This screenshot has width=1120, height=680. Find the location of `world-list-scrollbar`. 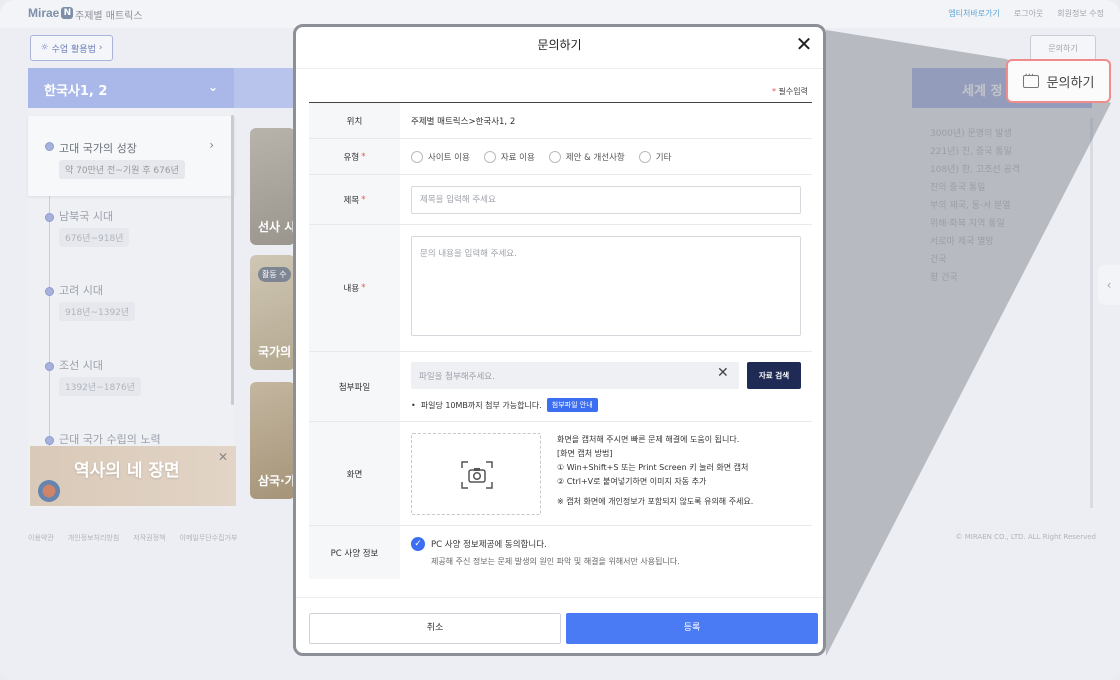

world-list-scrollbar is located at coordinates (1091, 313).